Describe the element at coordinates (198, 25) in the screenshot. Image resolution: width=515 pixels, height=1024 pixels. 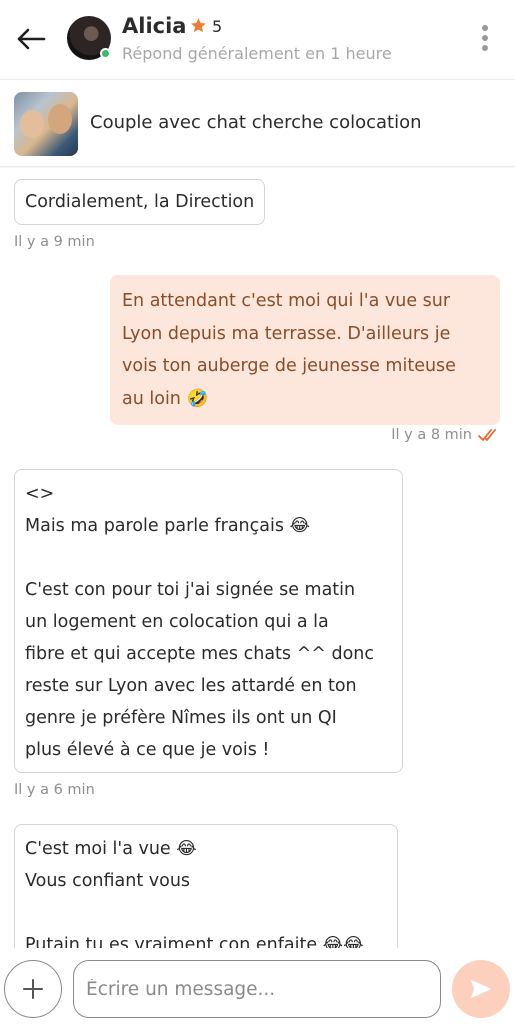
I see `star-icon` at that location.